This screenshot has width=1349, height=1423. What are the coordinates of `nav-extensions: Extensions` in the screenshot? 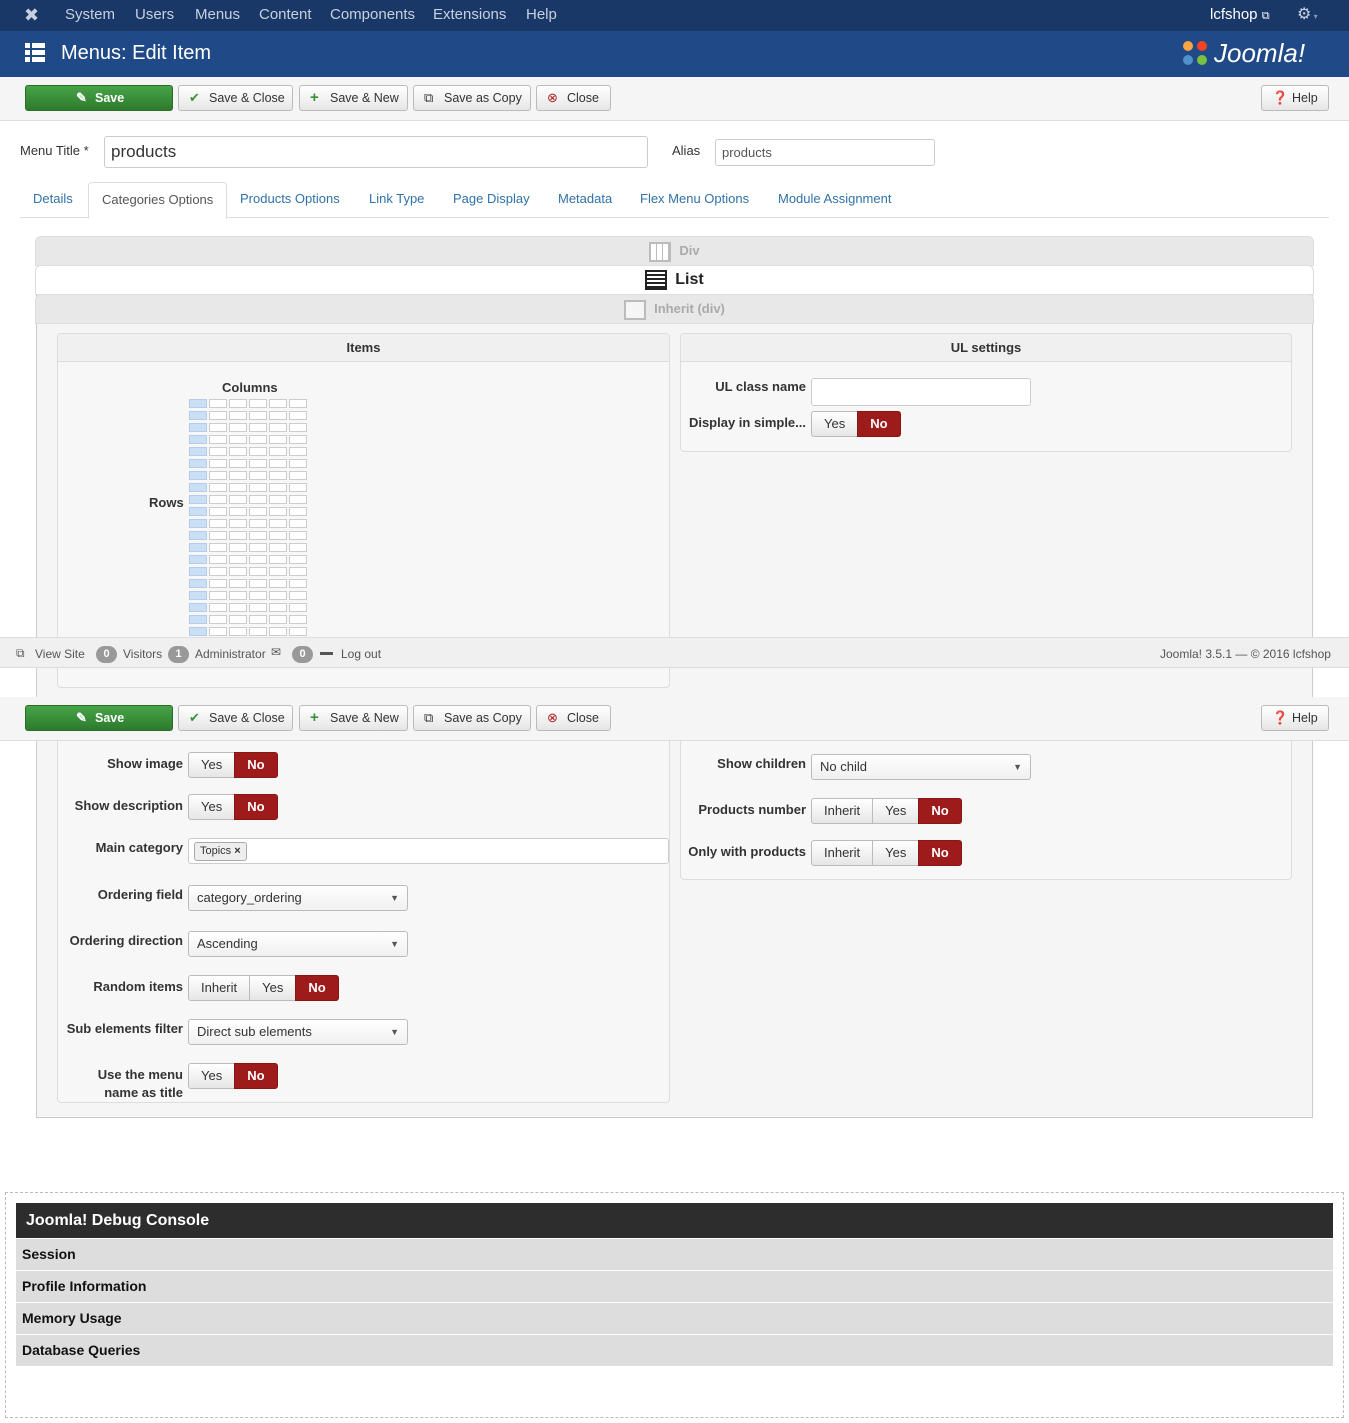 It's located at (469, 14).